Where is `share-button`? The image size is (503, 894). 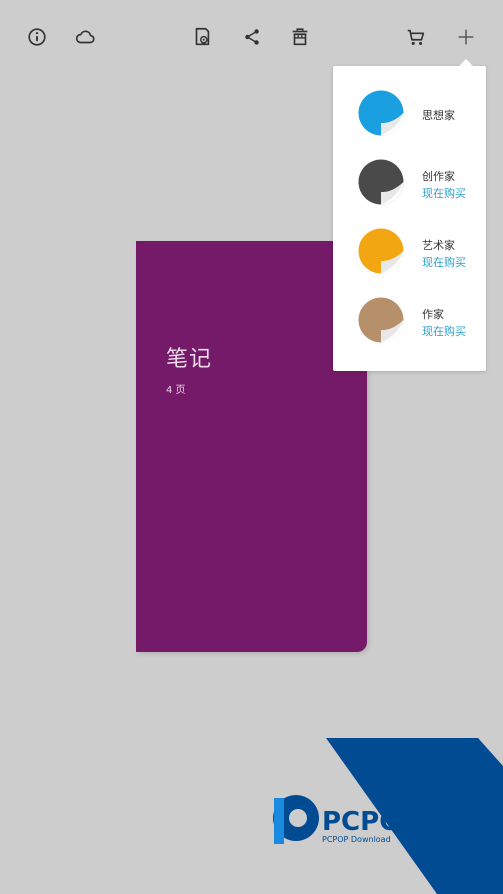
share-button is located at coordinates (252, 37).